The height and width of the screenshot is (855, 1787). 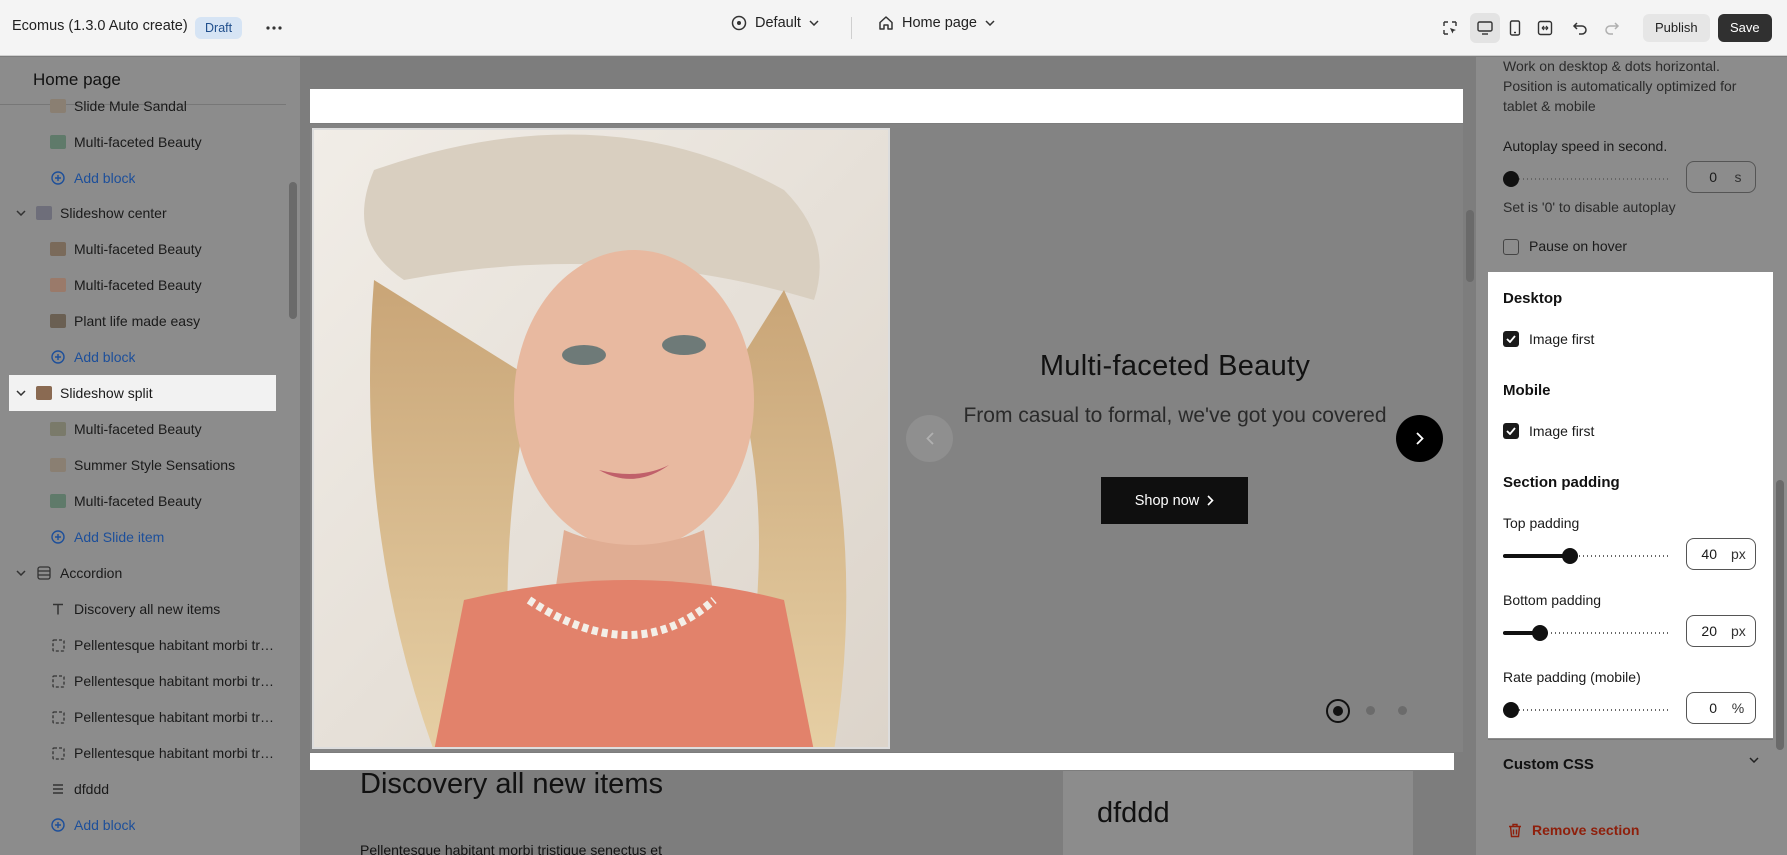 What do you see at coordinates (1580, 28) in the screenshot?
I see `undo-icon` at bounding box center [1580, 28].